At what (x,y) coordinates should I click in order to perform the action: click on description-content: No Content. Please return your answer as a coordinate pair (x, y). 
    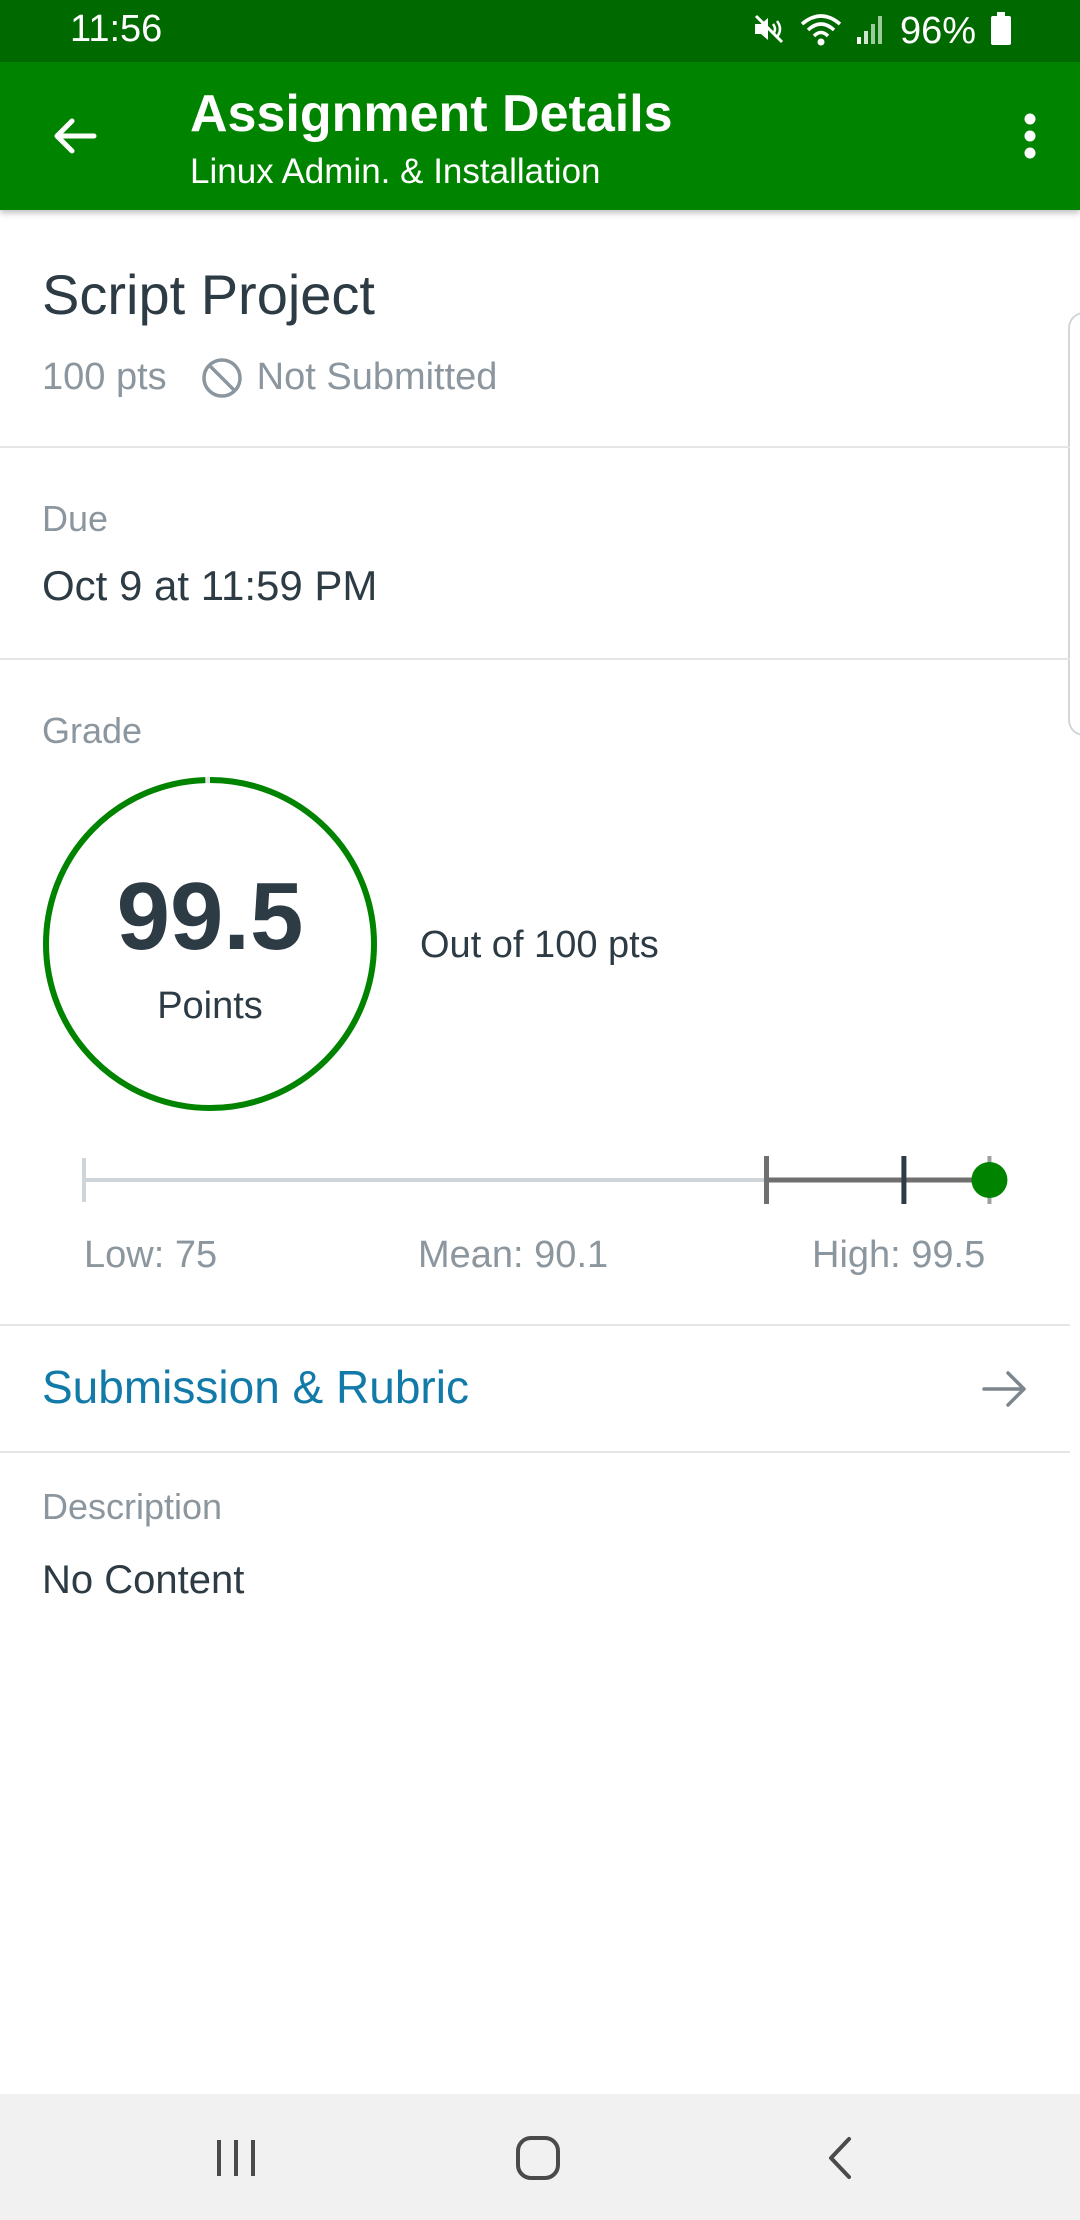
    Looking at the image, I should click on (143, 1580).